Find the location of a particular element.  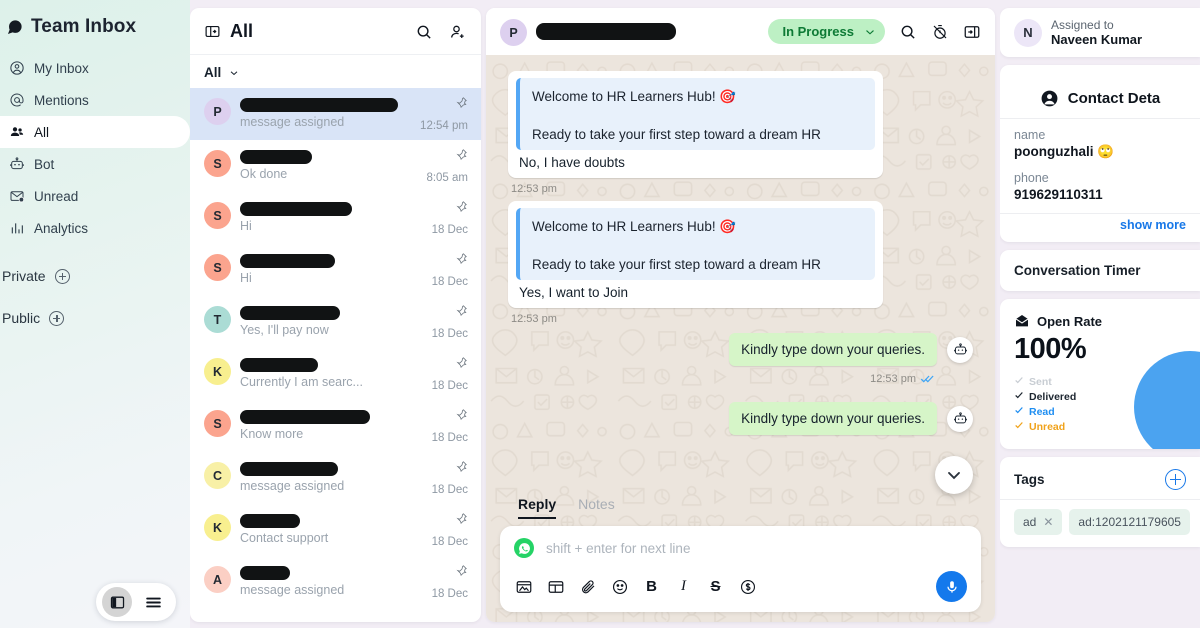

legend-label: Sent is located at coordinates (1040, 381).